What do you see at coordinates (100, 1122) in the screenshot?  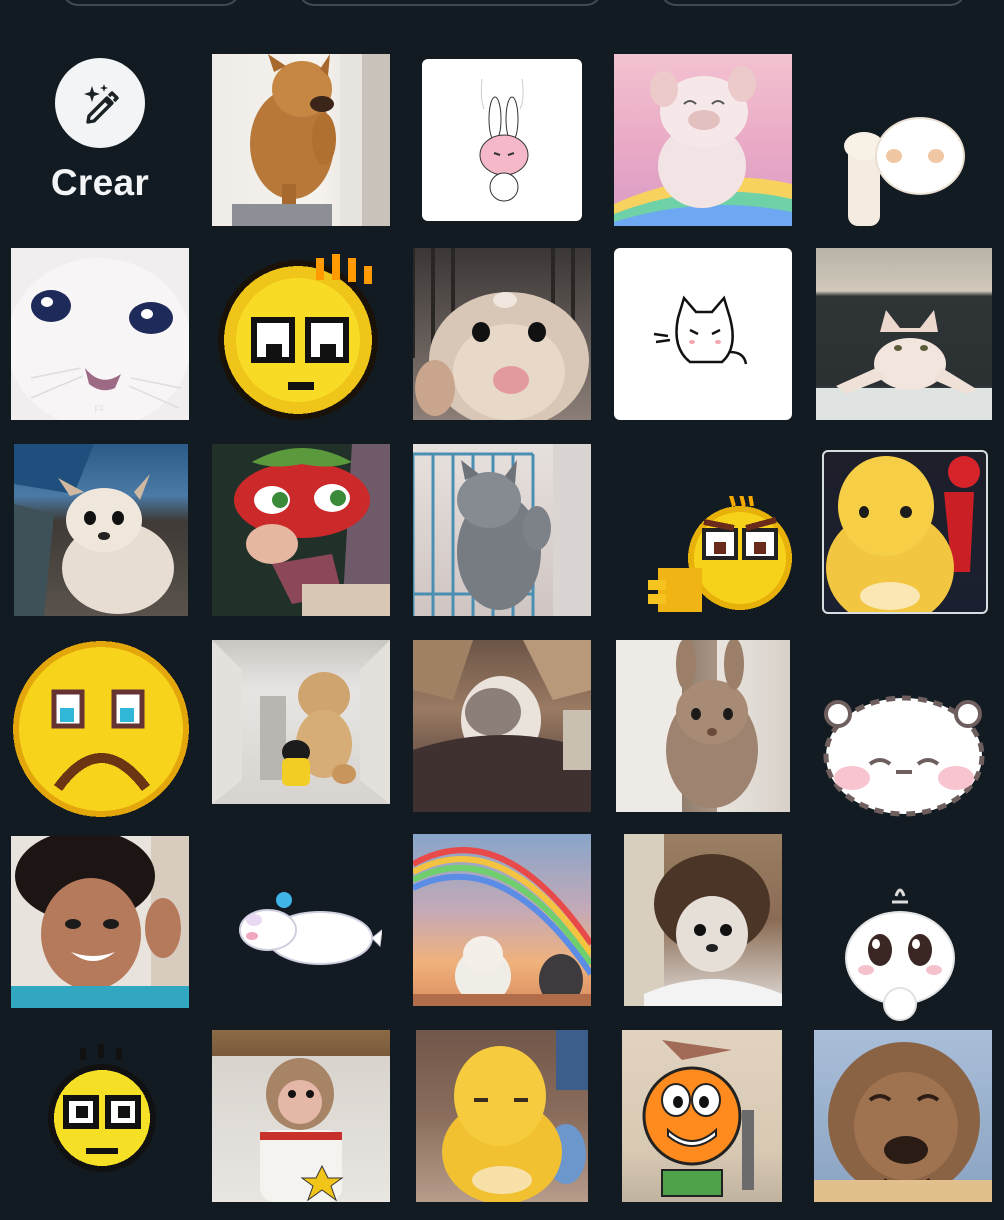 I see `sticker-pixel-emoji-eyes` at bounding box center [100, 1122].